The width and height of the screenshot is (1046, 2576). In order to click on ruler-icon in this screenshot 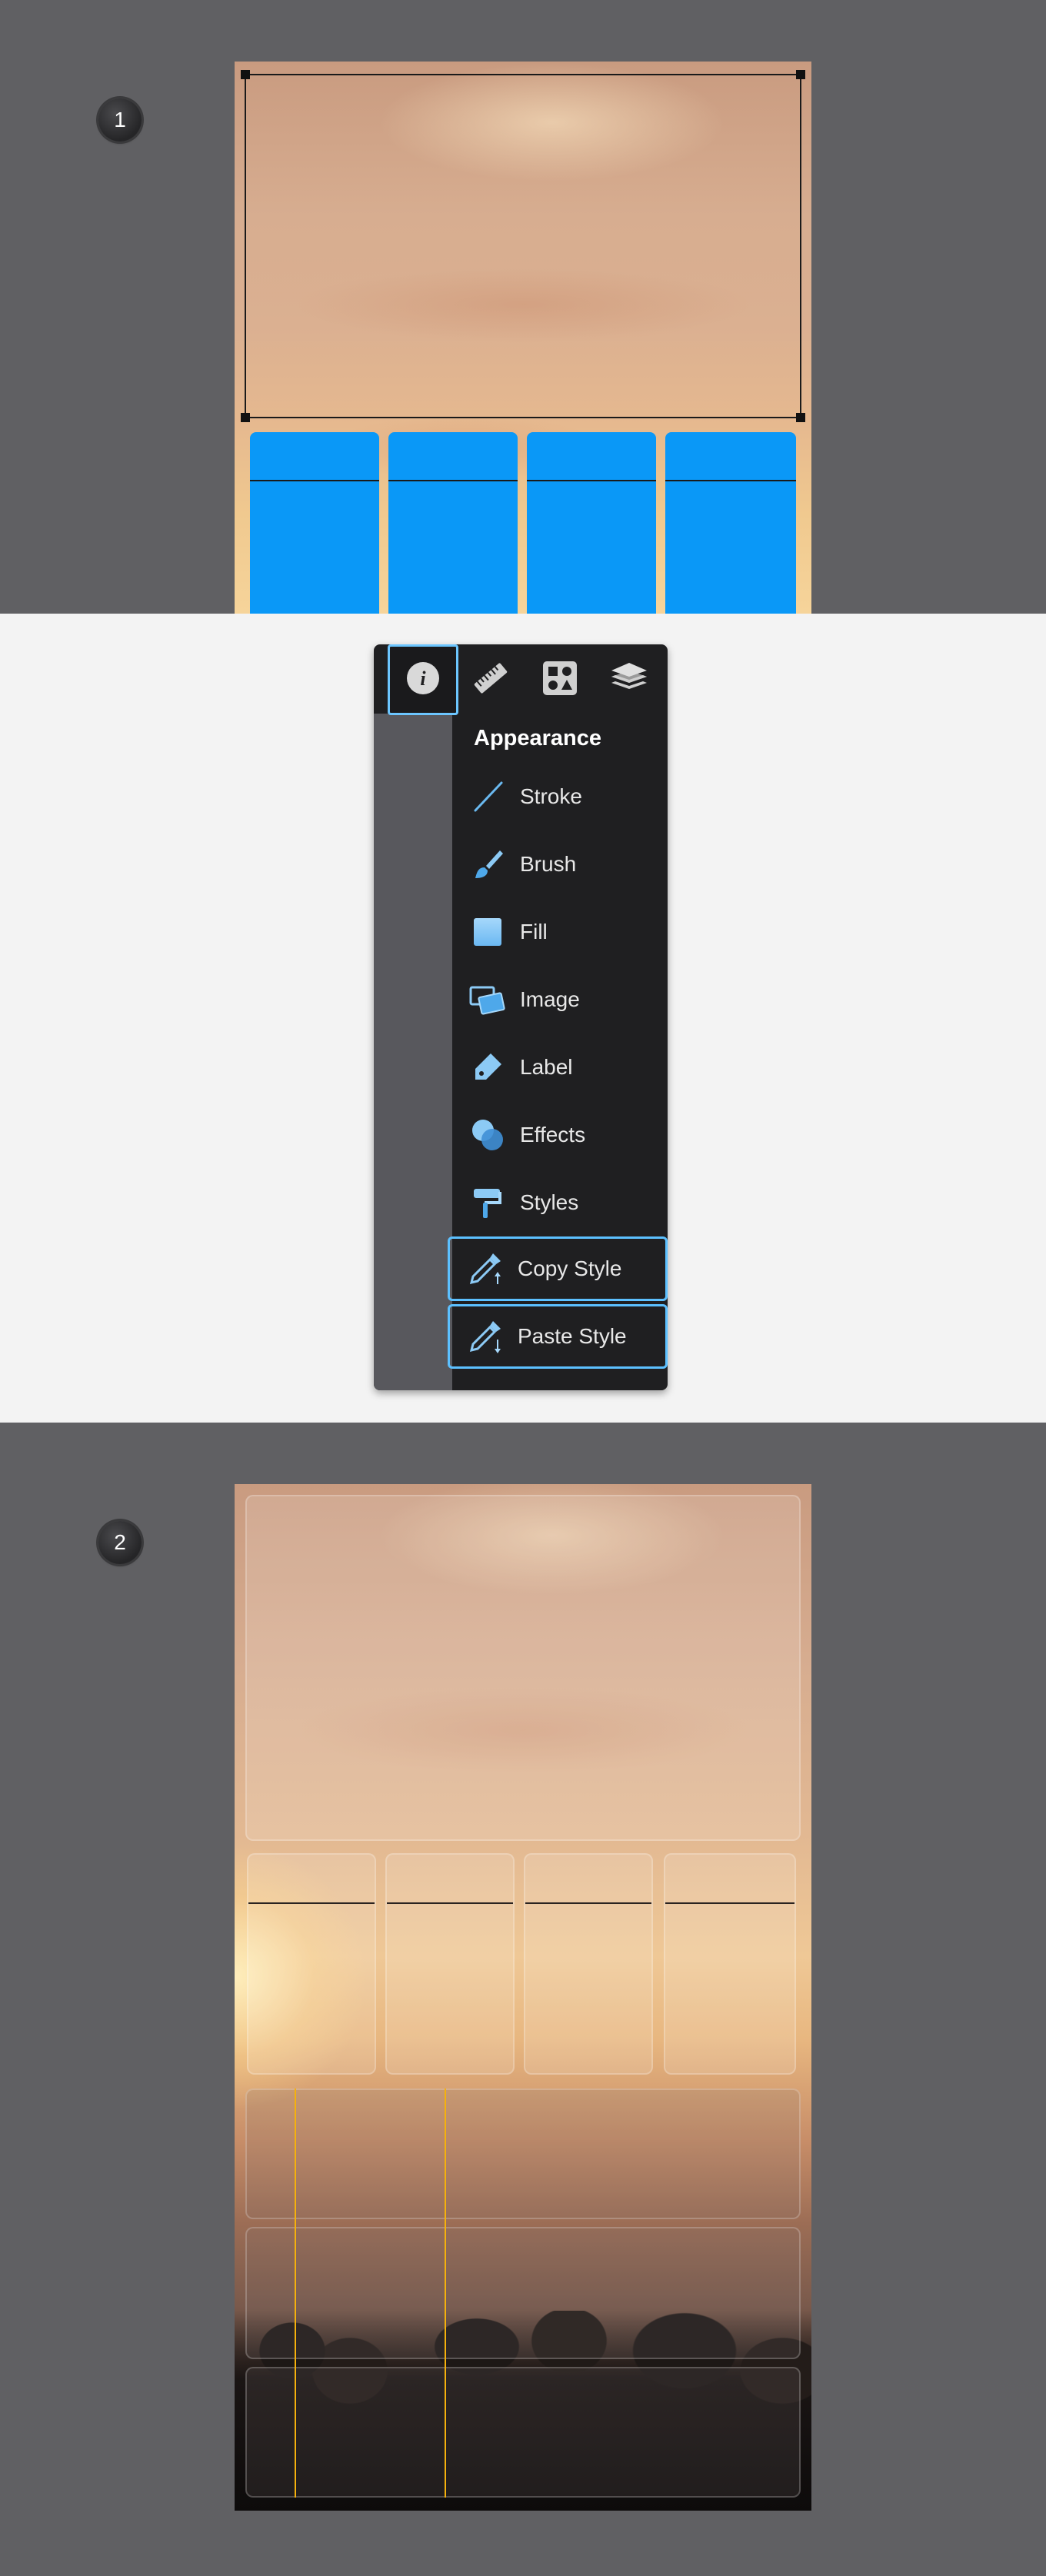, I will do `click(490, 680)`.